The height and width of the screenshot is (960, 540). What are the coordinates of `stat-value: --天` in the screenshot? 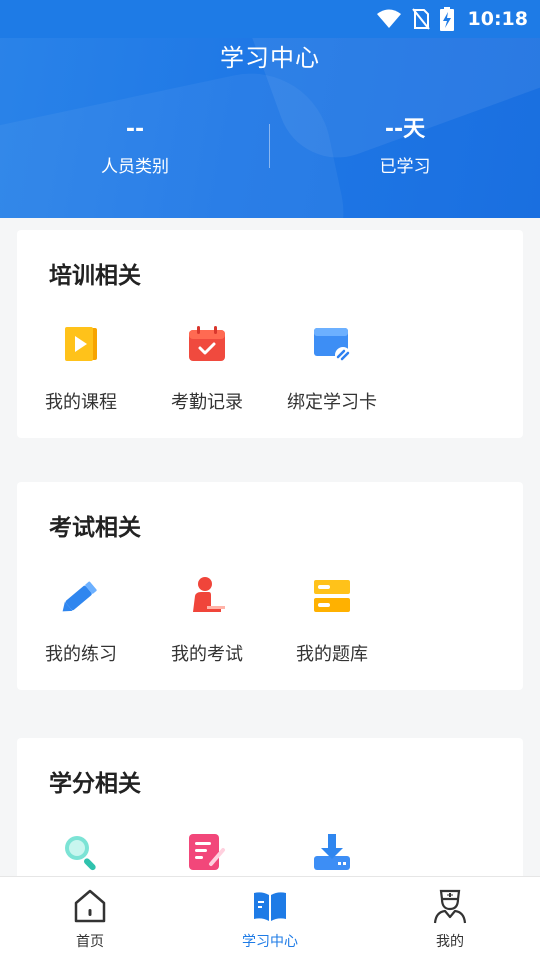 It's located at (405, 129).